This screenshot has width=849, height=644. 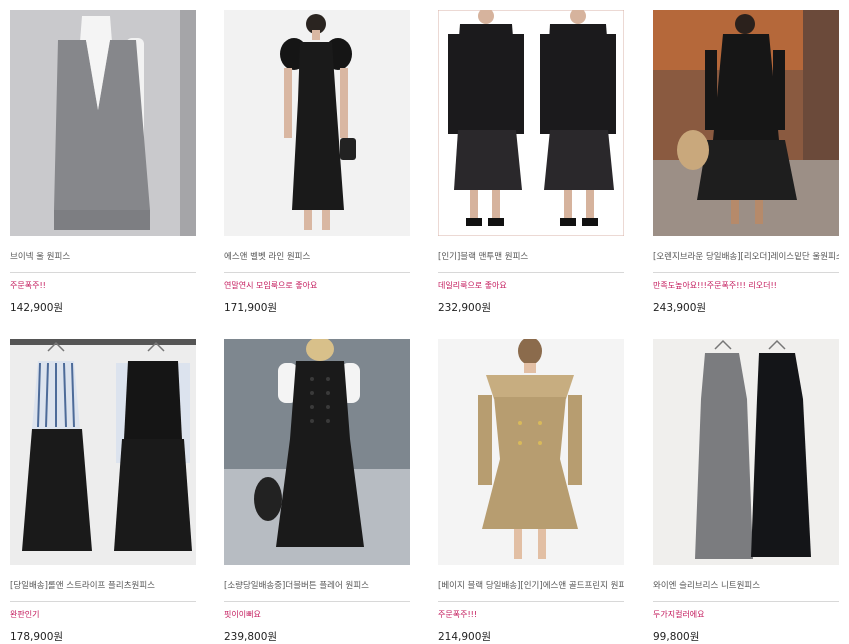 What do you see at coordinates (28, 285) in the screenshot?
I see `product-badge: 주문폭주!!` at bounding box center [28, 285].